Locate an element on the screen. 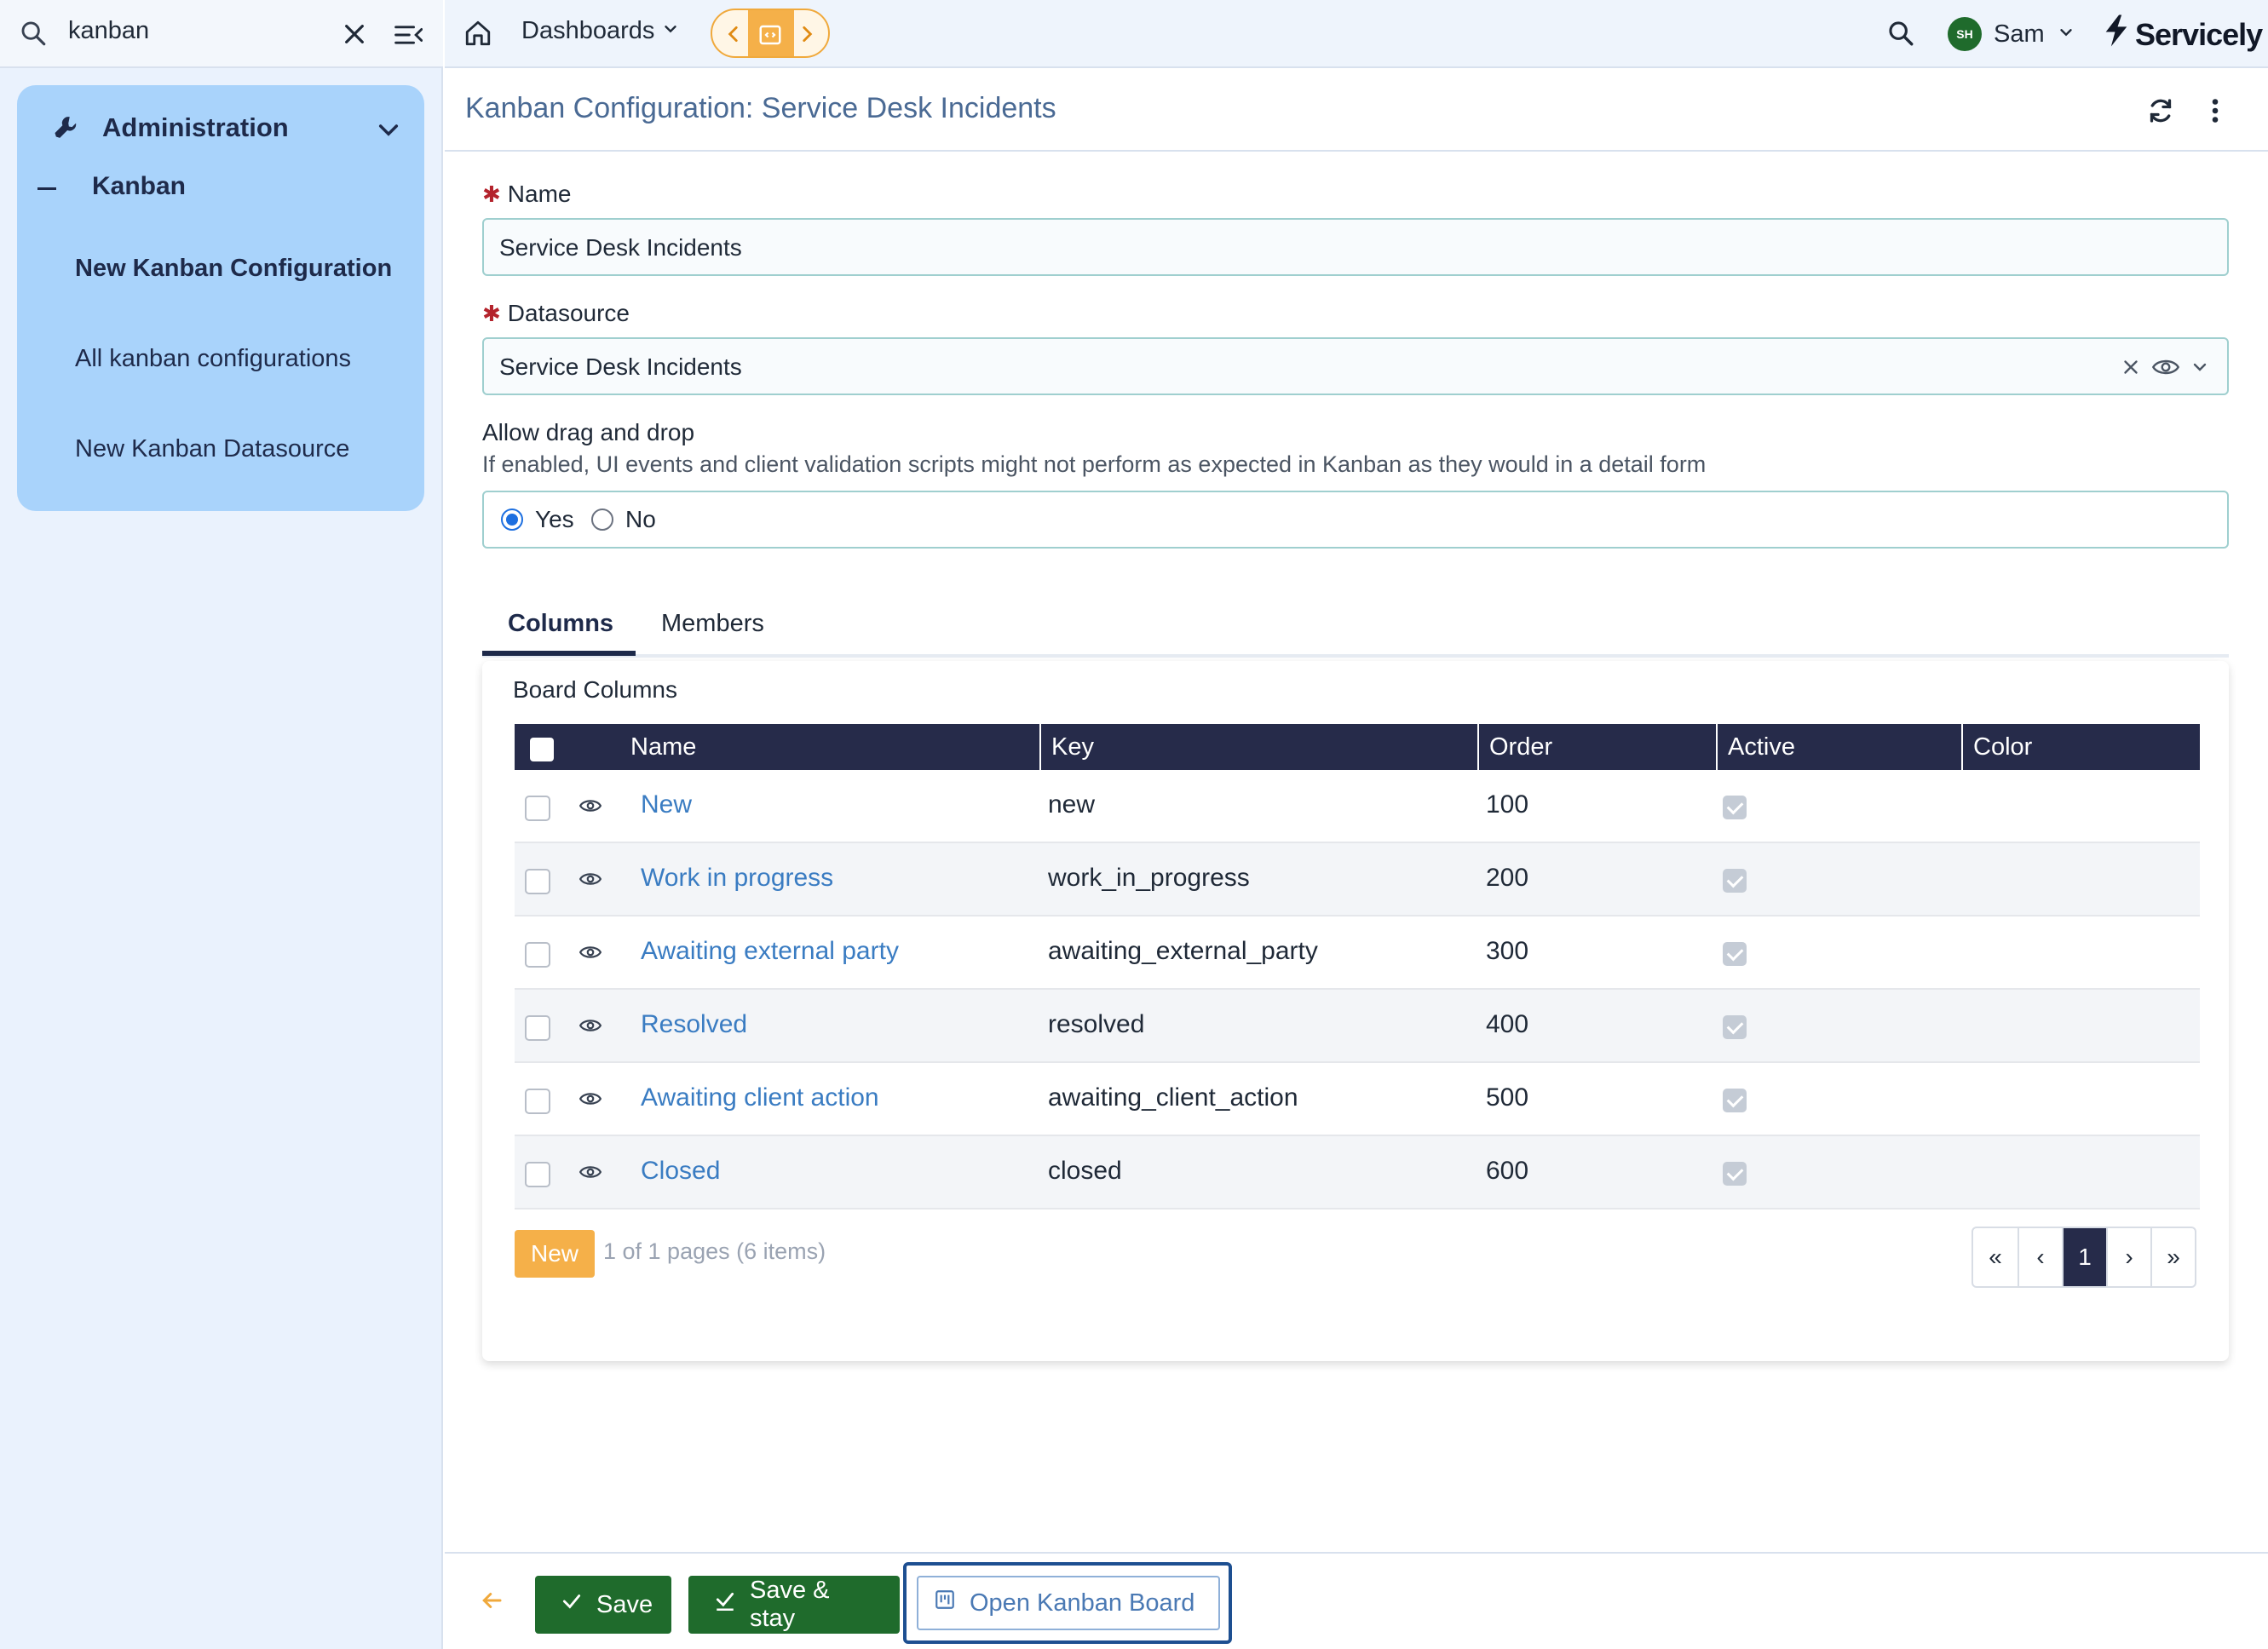 The width and height of the screenshot is (2268, 1649). save-and-stay-button: Save & stay is located at coordinates (794, 1605).